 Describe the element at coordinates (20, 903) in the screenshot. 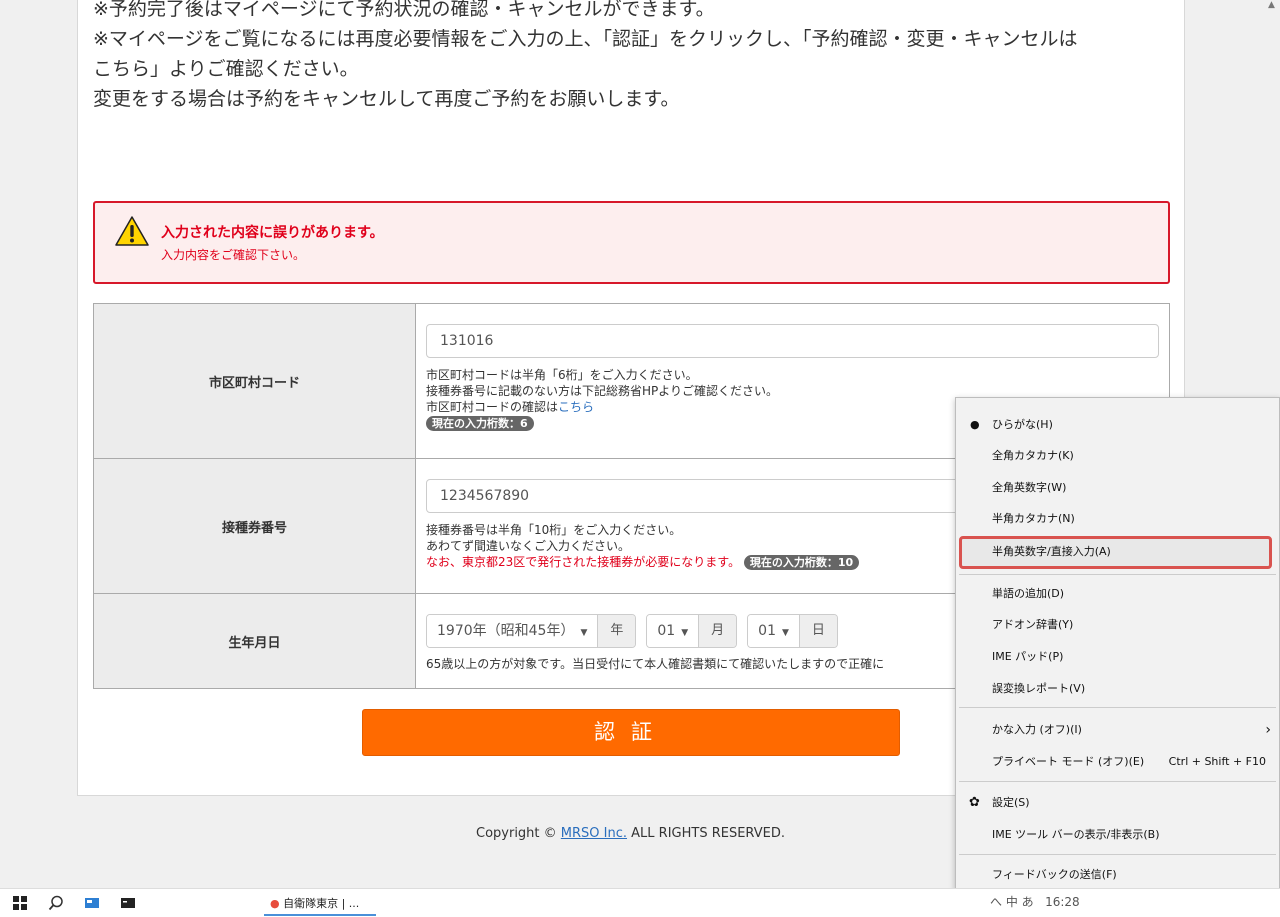

I see `windows-start-icon` at that location.